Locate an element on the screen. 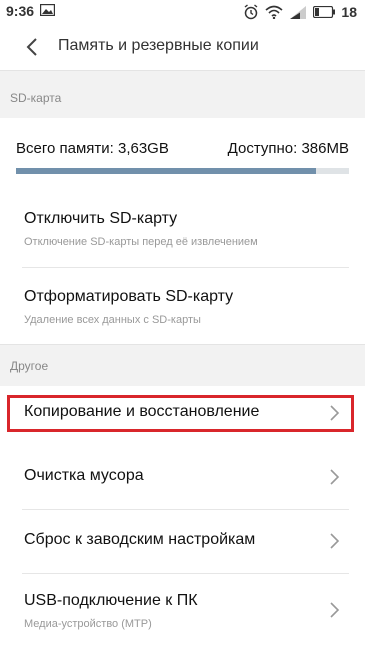 This screenshot has height=649, width=365. storage-progress-bar is located at coordinates (182, 171).